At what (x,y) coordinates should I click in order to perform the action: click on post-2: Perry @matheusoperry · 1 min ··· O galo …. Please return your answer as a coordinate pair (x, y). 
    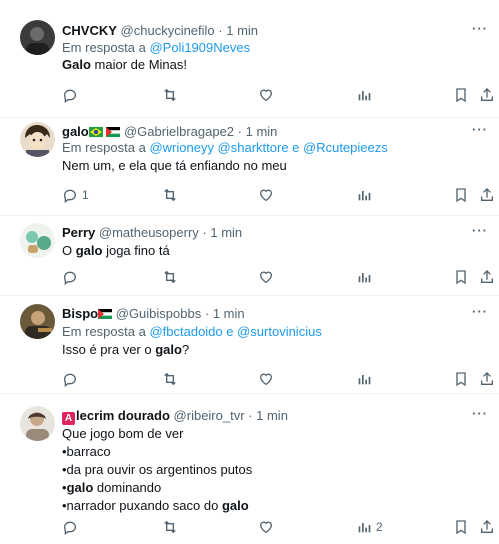
    Looking at the image, I should click on (249, 256).